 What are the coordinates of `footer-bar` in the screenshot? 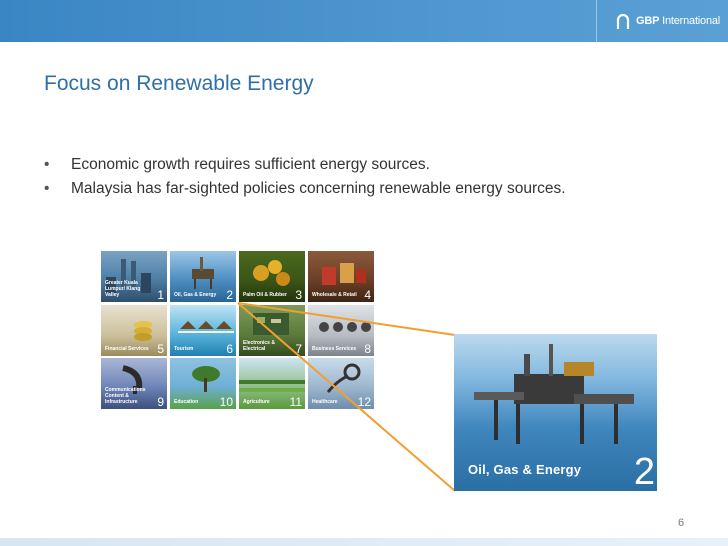 It's located at (364, 542).